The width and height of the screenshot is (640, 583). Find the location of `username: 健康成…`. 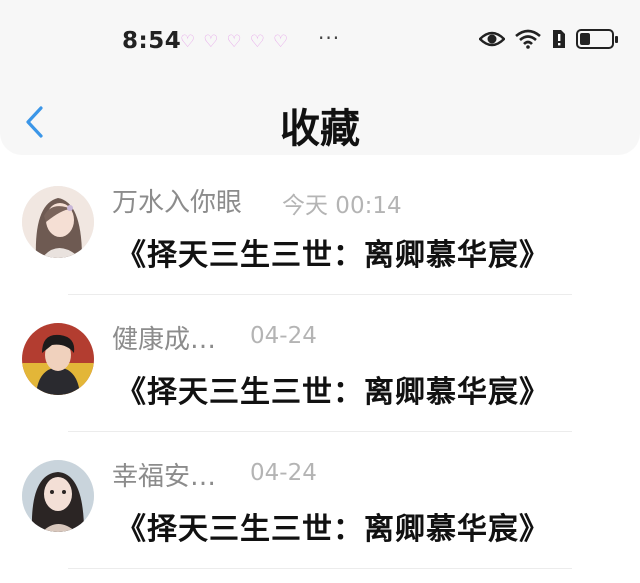

username: 健康成… is located at coordinates (164, 340).